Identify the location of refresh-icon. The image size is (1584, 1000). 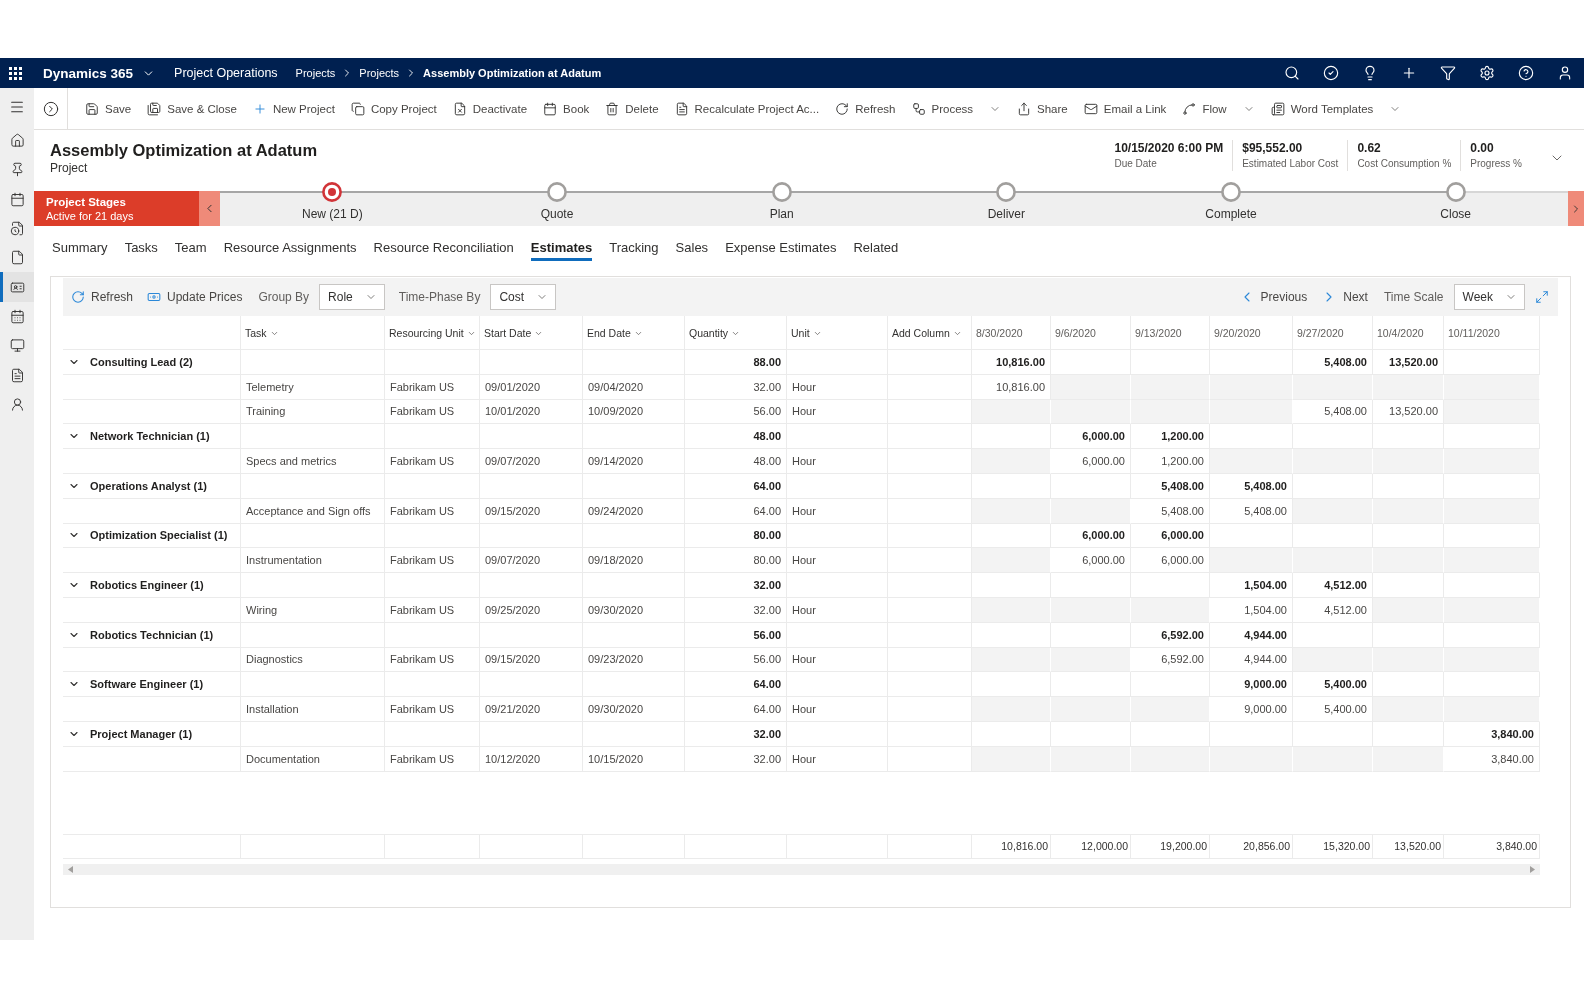
(842, 108).